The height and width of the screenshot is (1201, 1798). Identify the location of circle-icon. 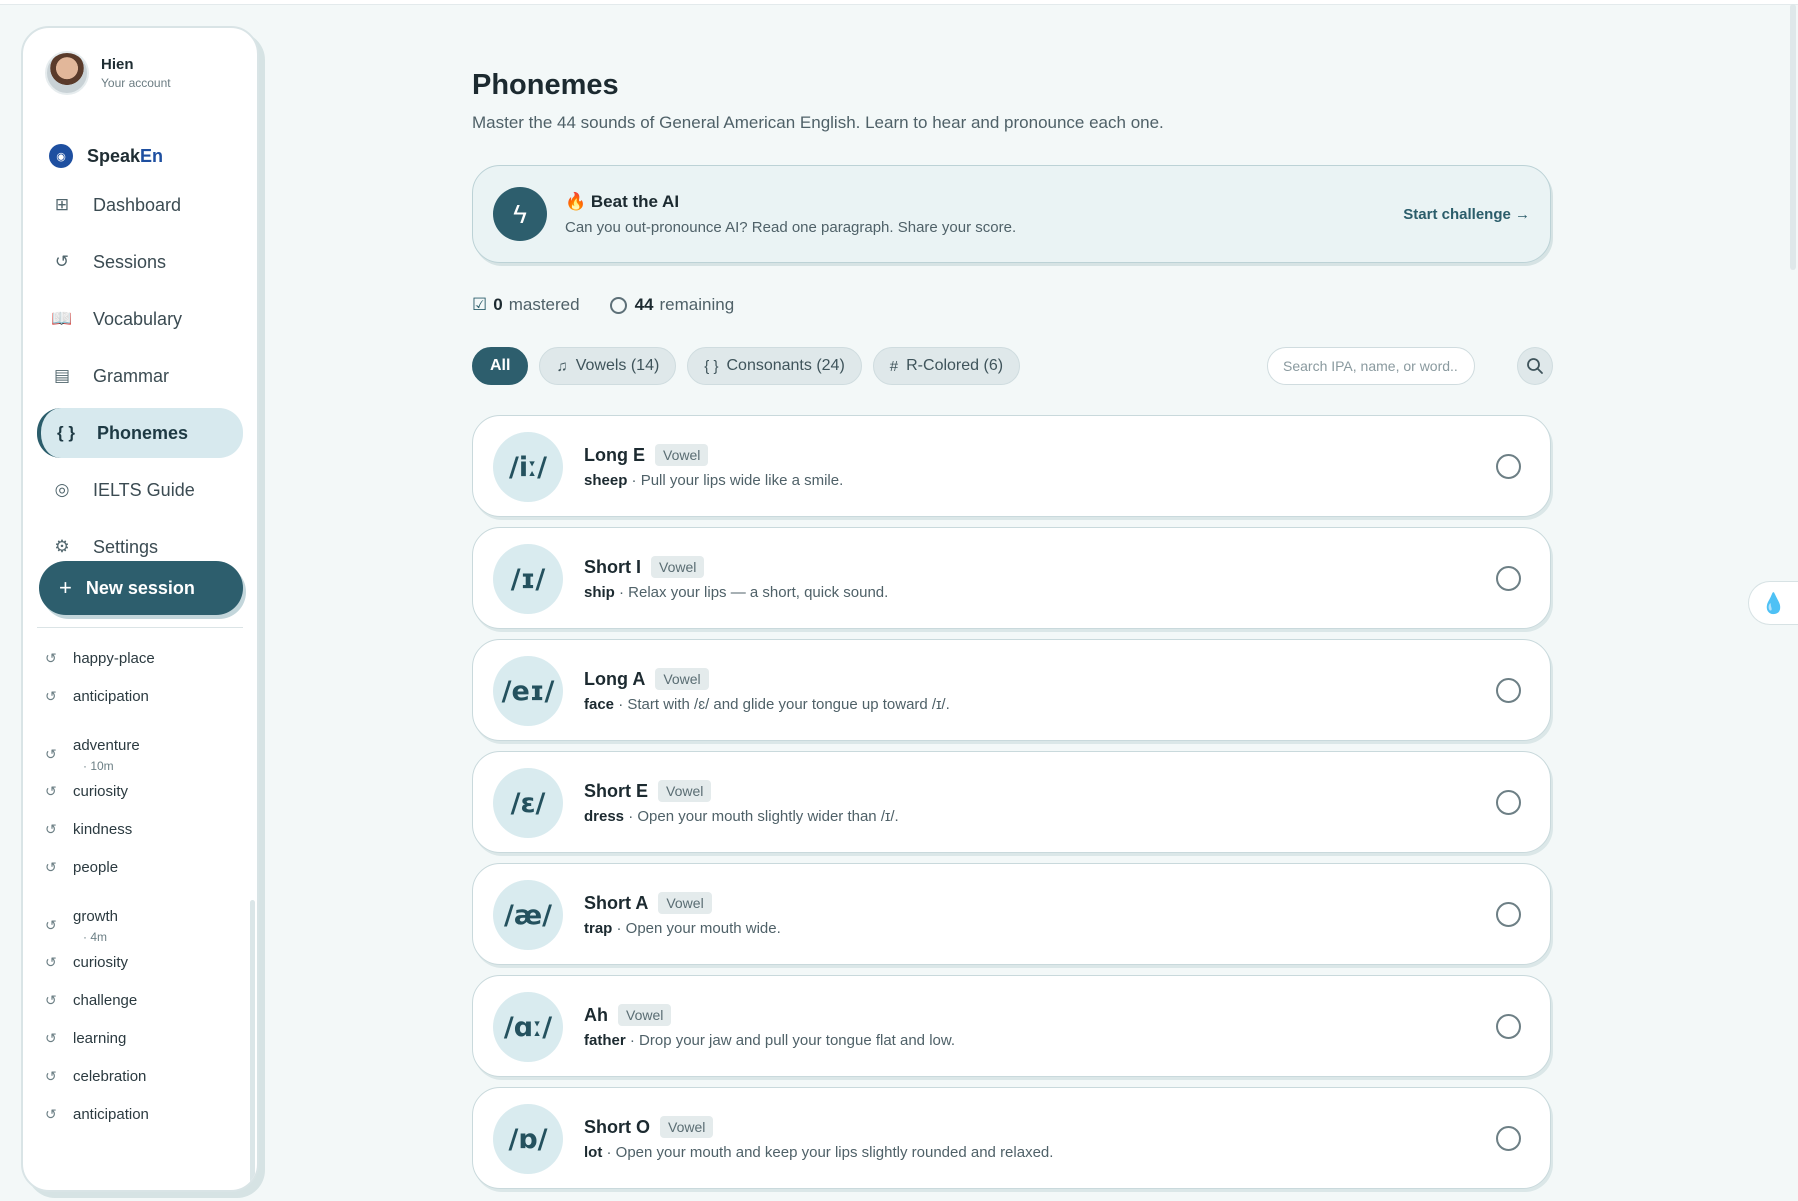
(618, 305).